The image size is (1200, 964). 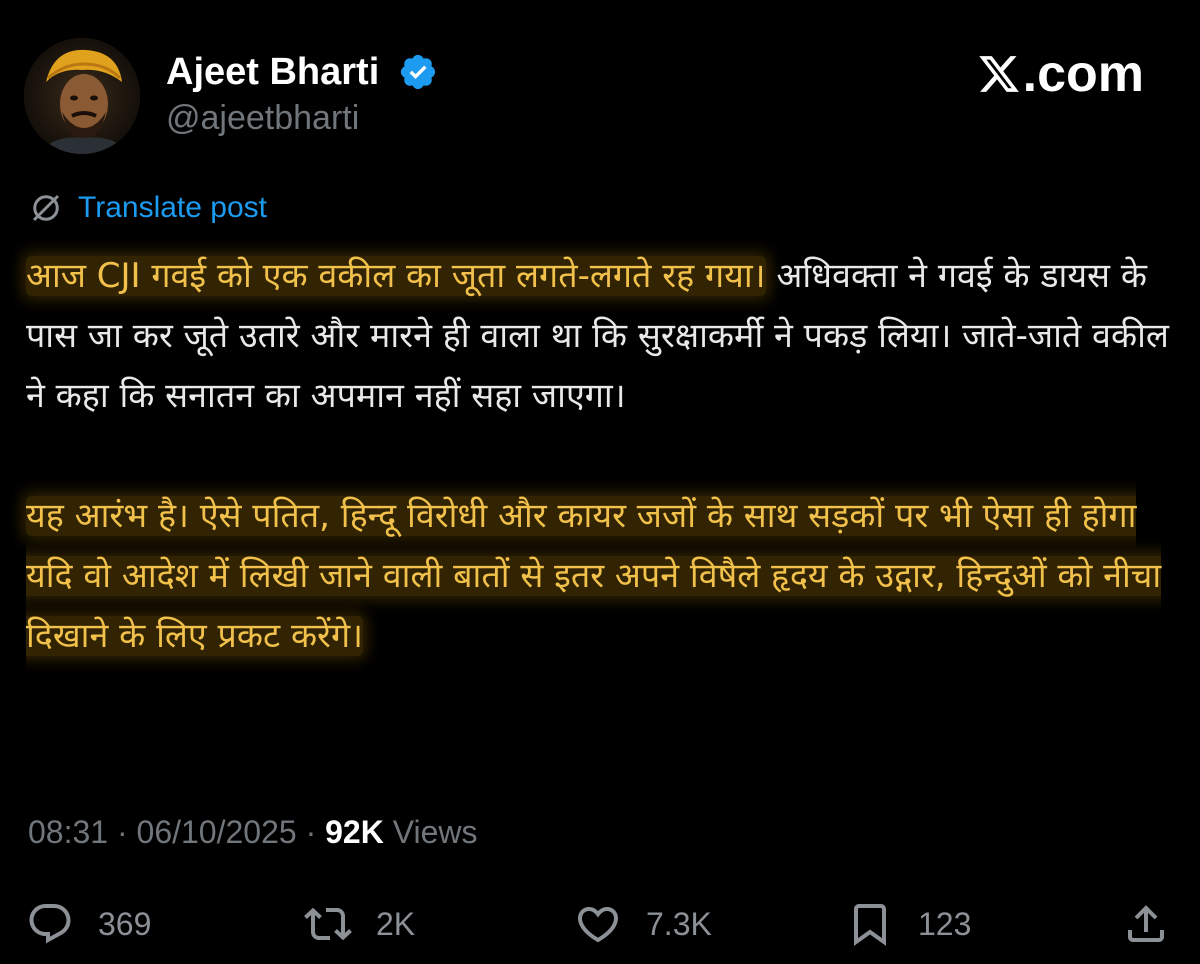 I want to click on repost-count: 2K, so click(x=396, y=924).